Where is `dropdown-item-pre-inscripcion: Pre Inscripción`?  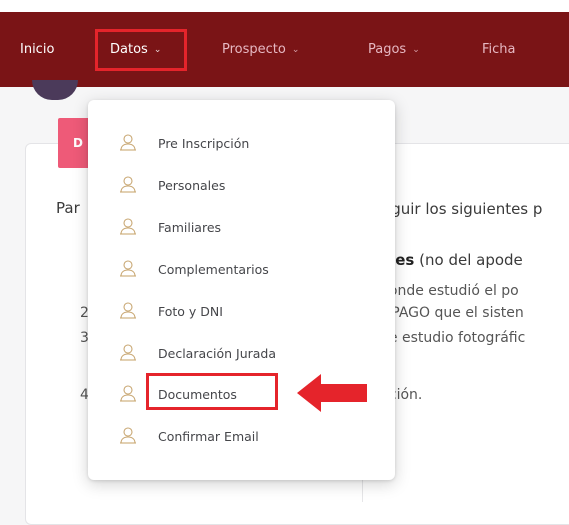 dropdown-item-pre-inscripcion: Pre Inscripción is located at coordinates (238, 143).